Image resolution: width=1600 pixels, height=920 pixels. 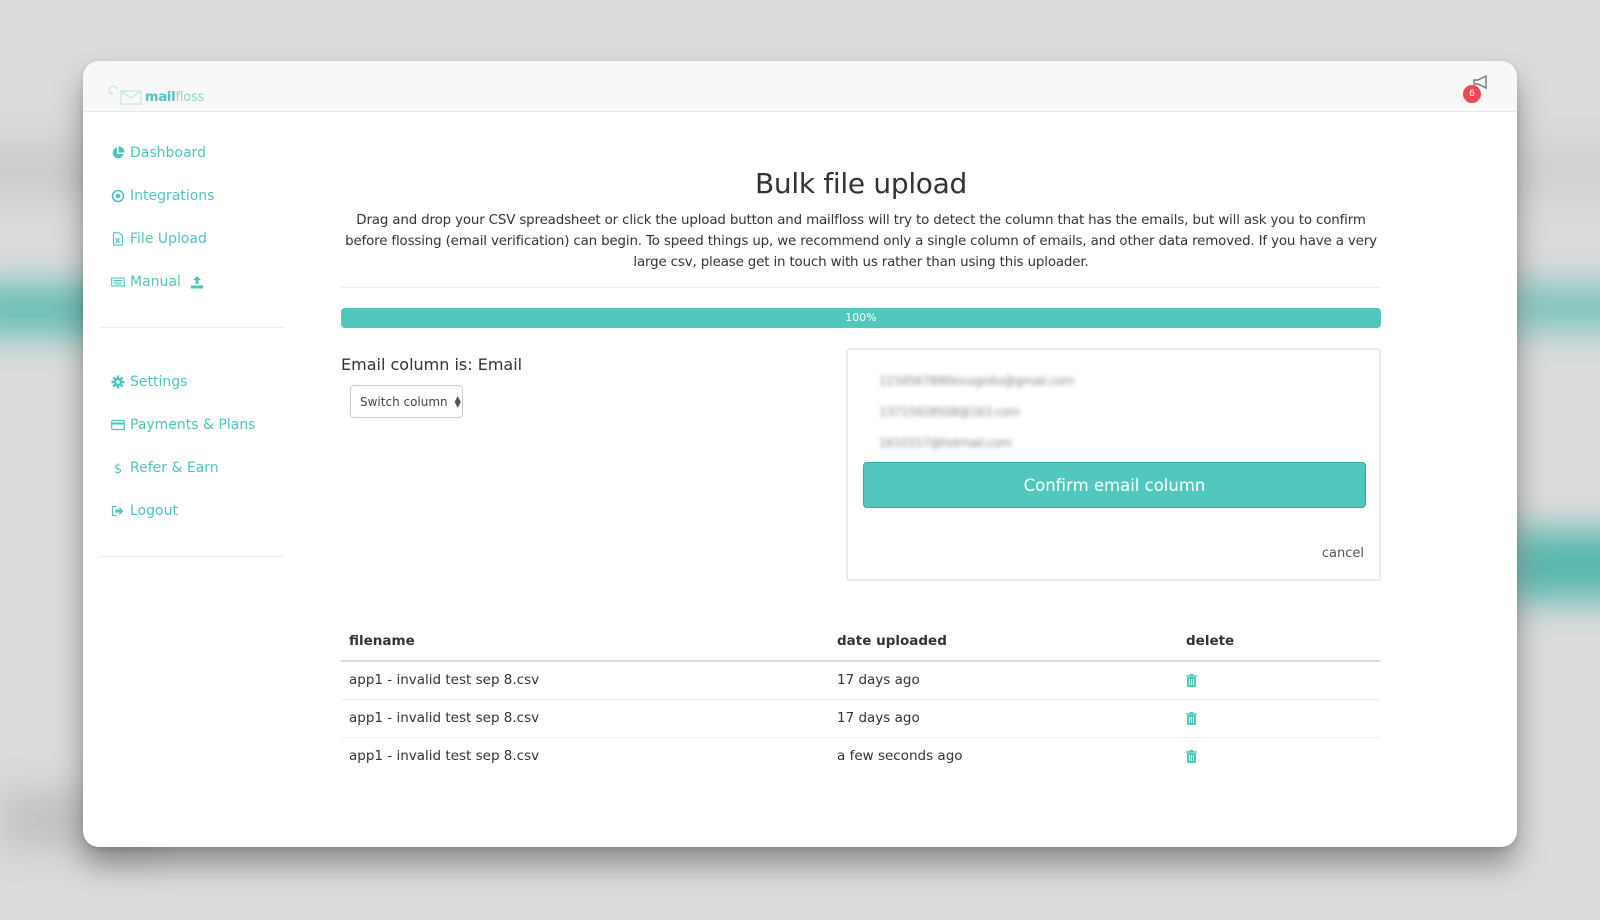 What do you see at coordinates (168, 238) in the screenshot?
I see `sidebar-item-label: File Upload` at bounding box center [168, 238].